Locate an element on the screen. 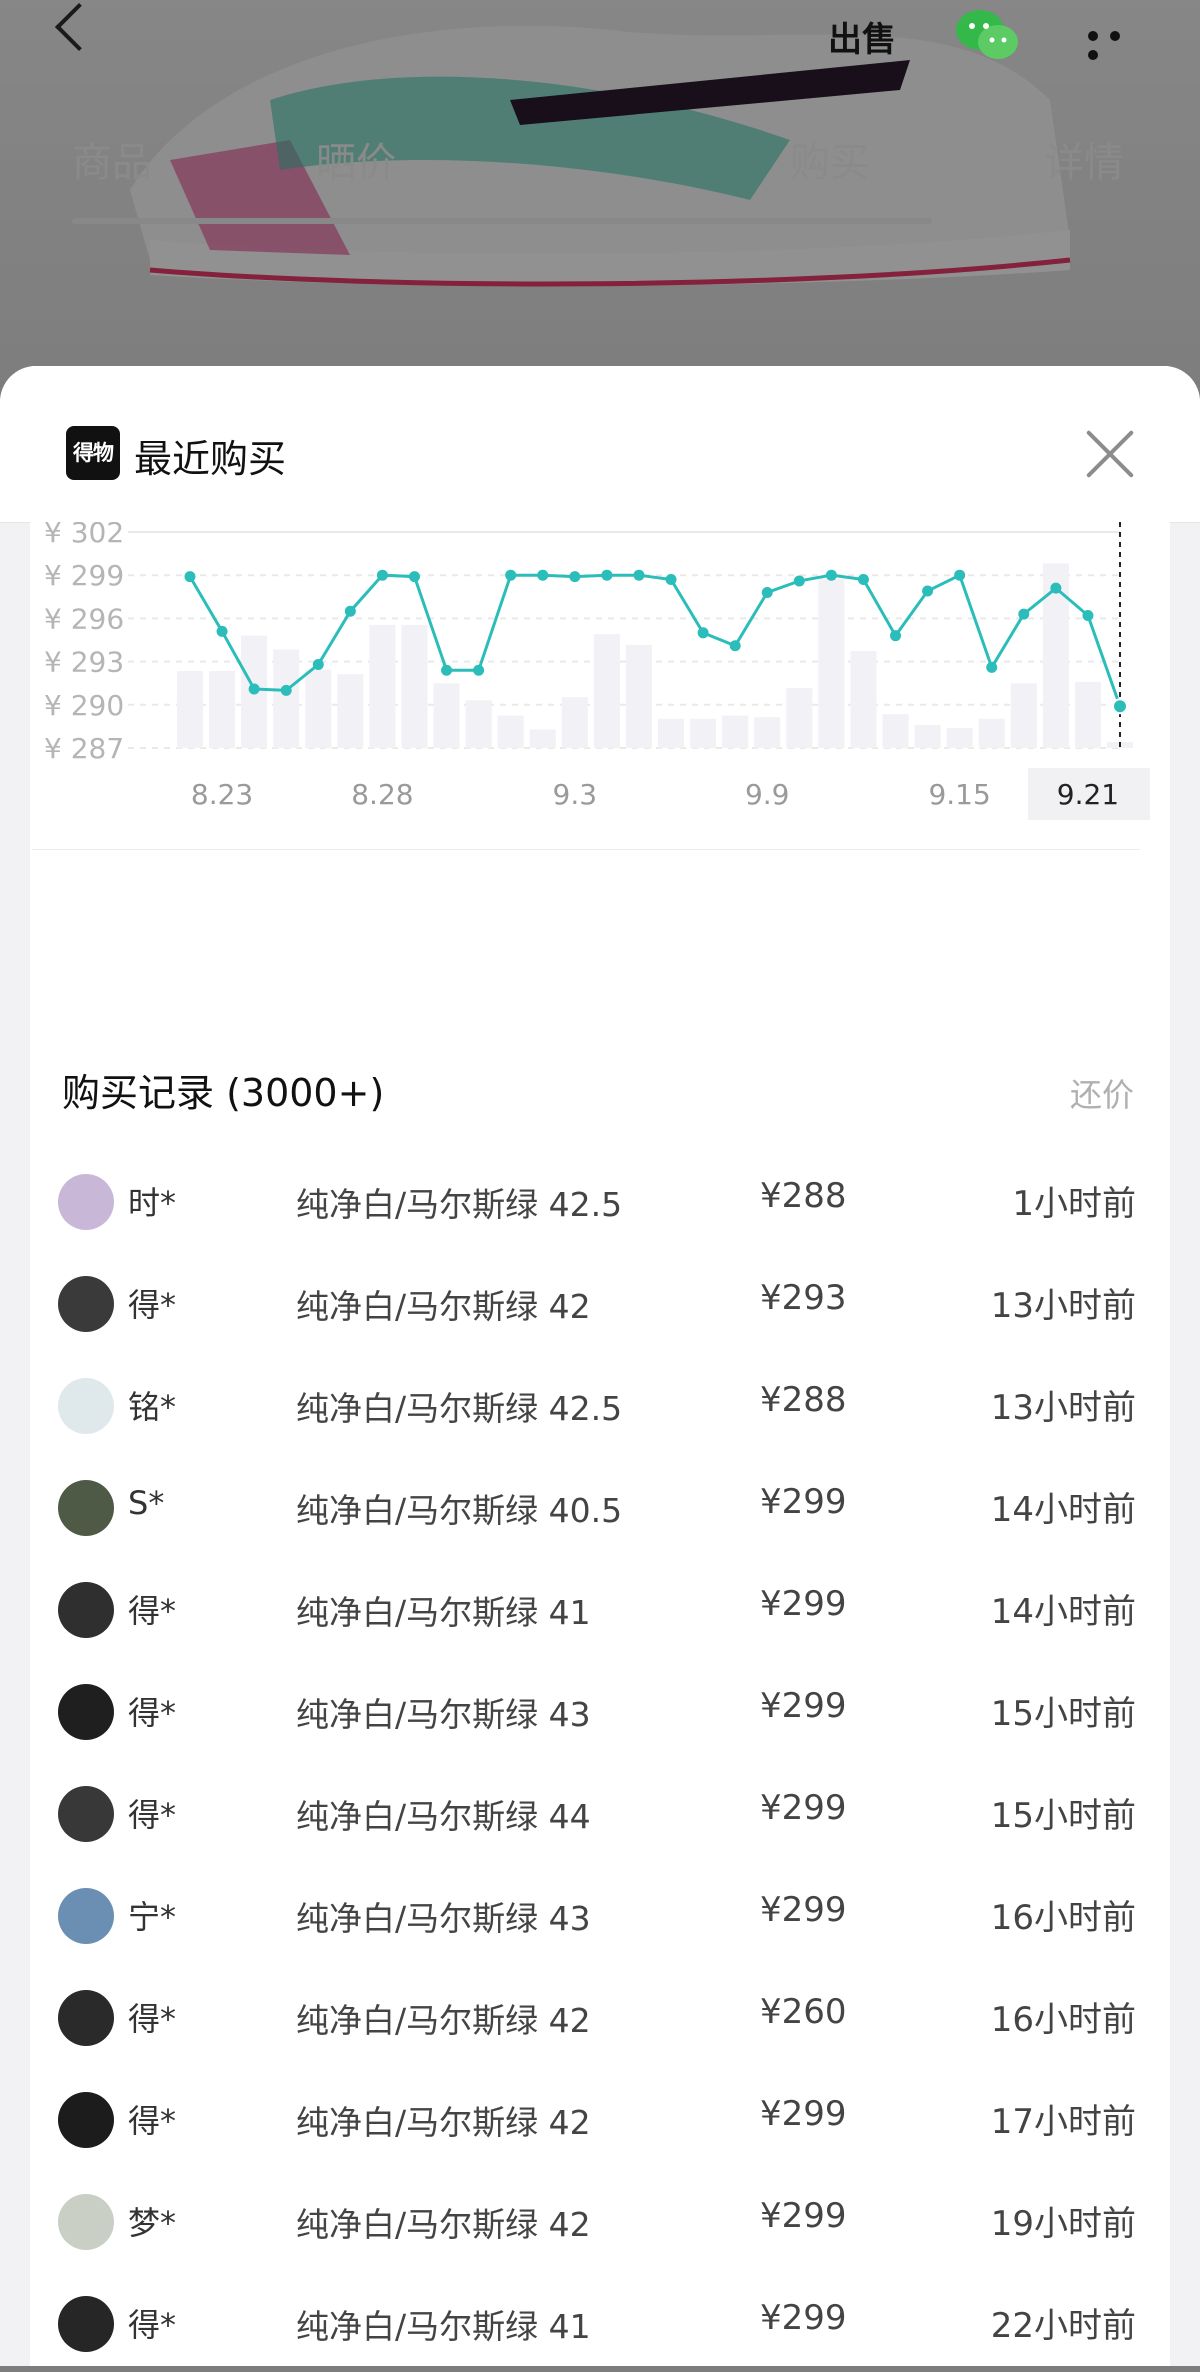 Image resolution: width=1200 pixels, height=2372 pixels. background-tabs: 商品 晒价 购买 详情 is located at coordinates (600, 160).